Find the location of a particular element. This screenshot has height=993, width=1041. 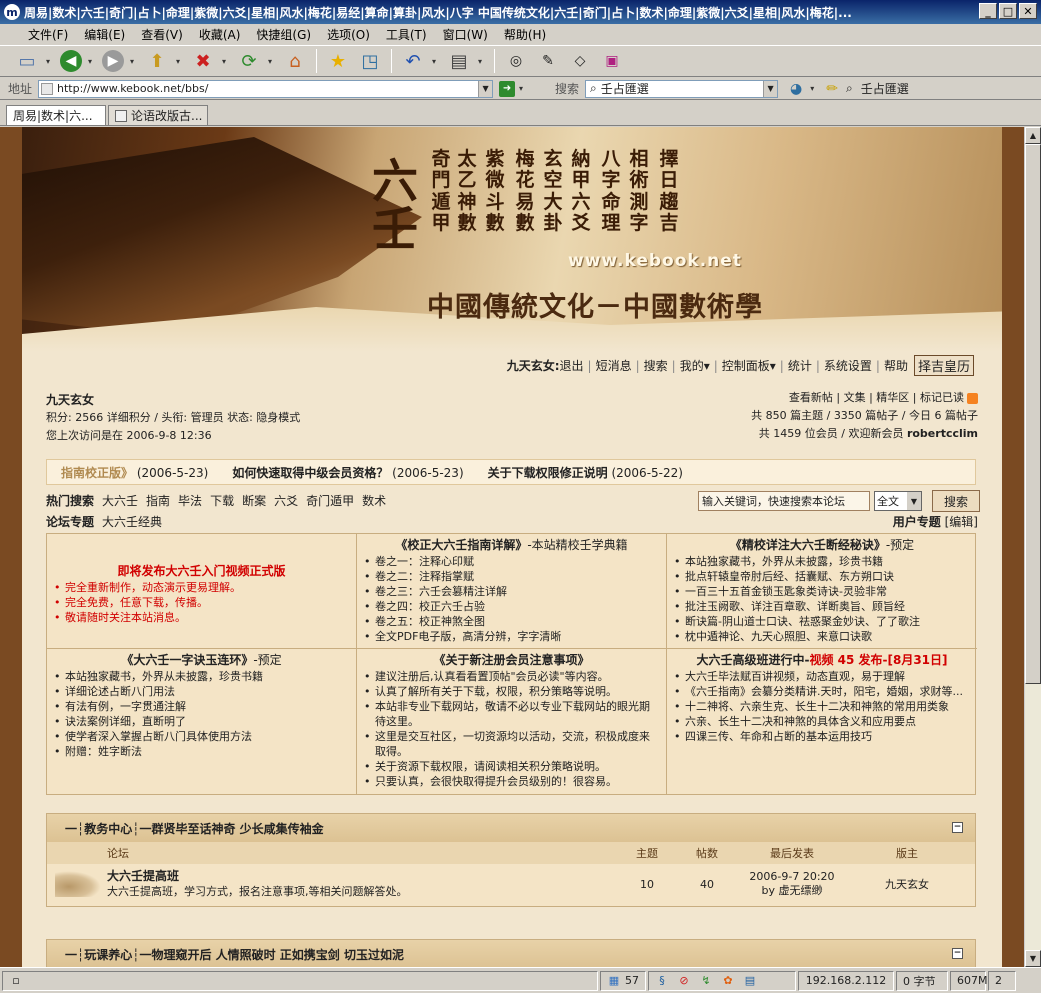

hot-search-item: 下载 is located at coordinates (222, 500).